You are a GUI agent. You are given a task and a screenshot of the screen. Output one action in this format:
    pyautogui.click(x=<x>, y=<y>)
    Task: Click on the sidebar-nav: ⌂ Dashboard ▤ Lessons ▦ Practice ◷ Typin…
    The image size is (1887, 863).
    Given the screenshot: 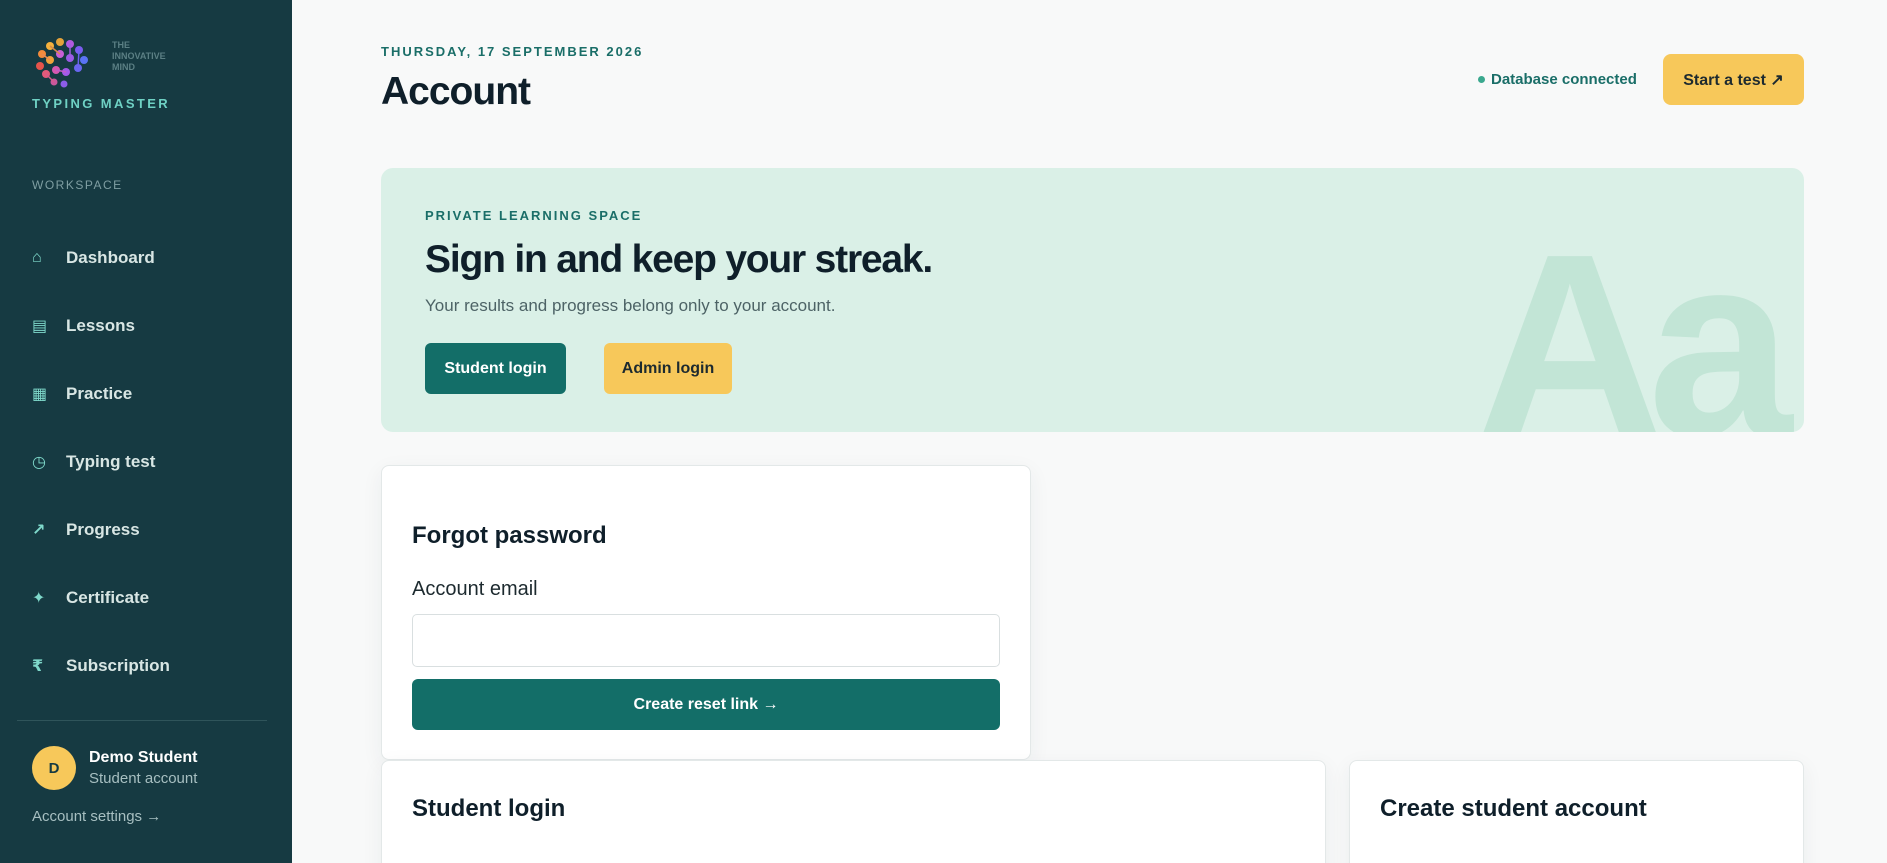 What is the action you would take?
    pyautogui.click(x=152, y=462)
    